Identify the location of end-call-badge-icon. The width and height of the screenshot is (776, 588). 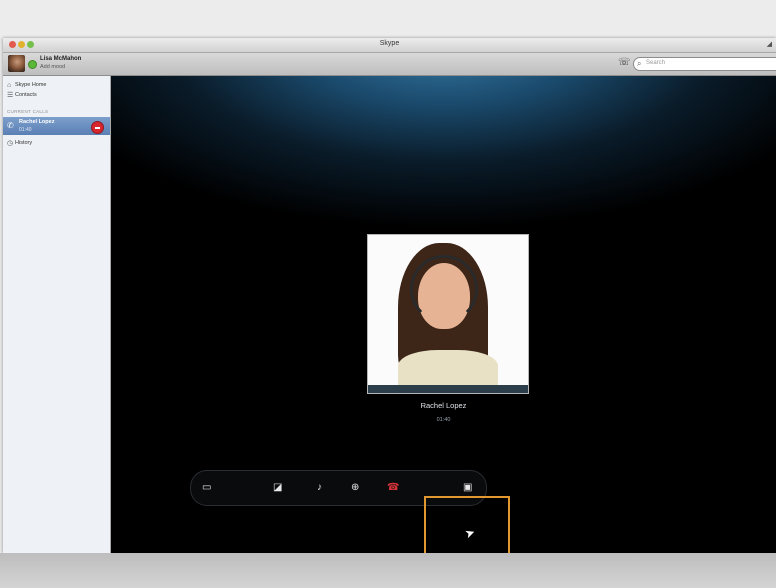
(97, 127).